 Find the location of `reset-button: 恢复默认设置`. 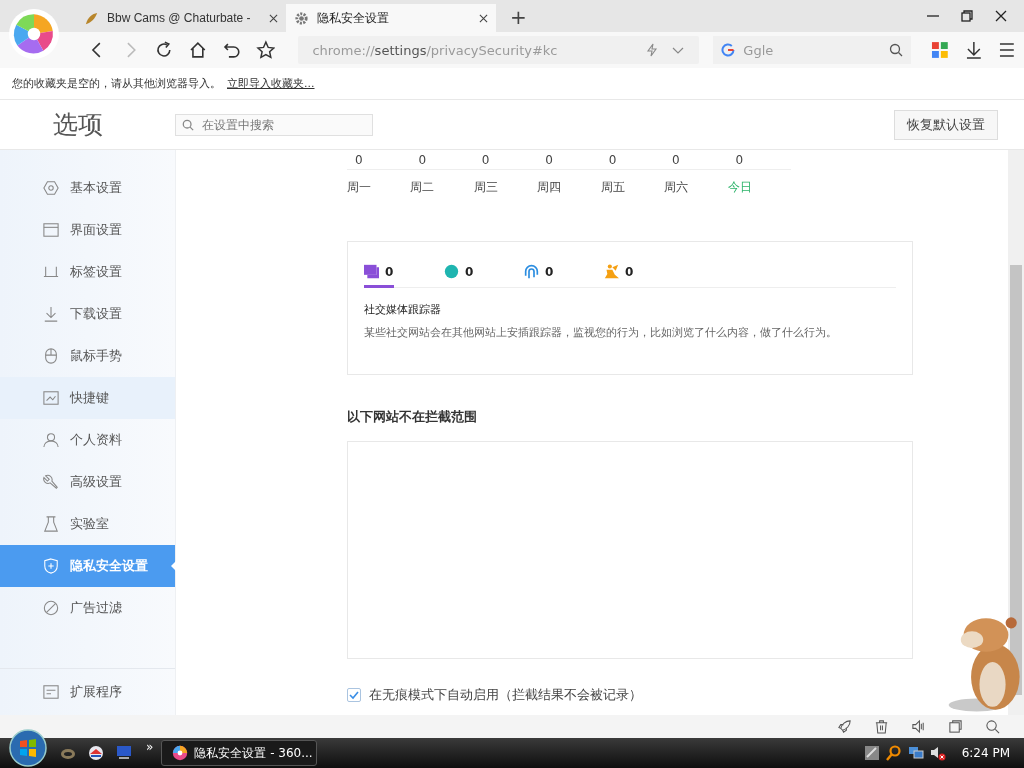

reset-button: 恢复默认设置 is located at coordinates (946, 124).